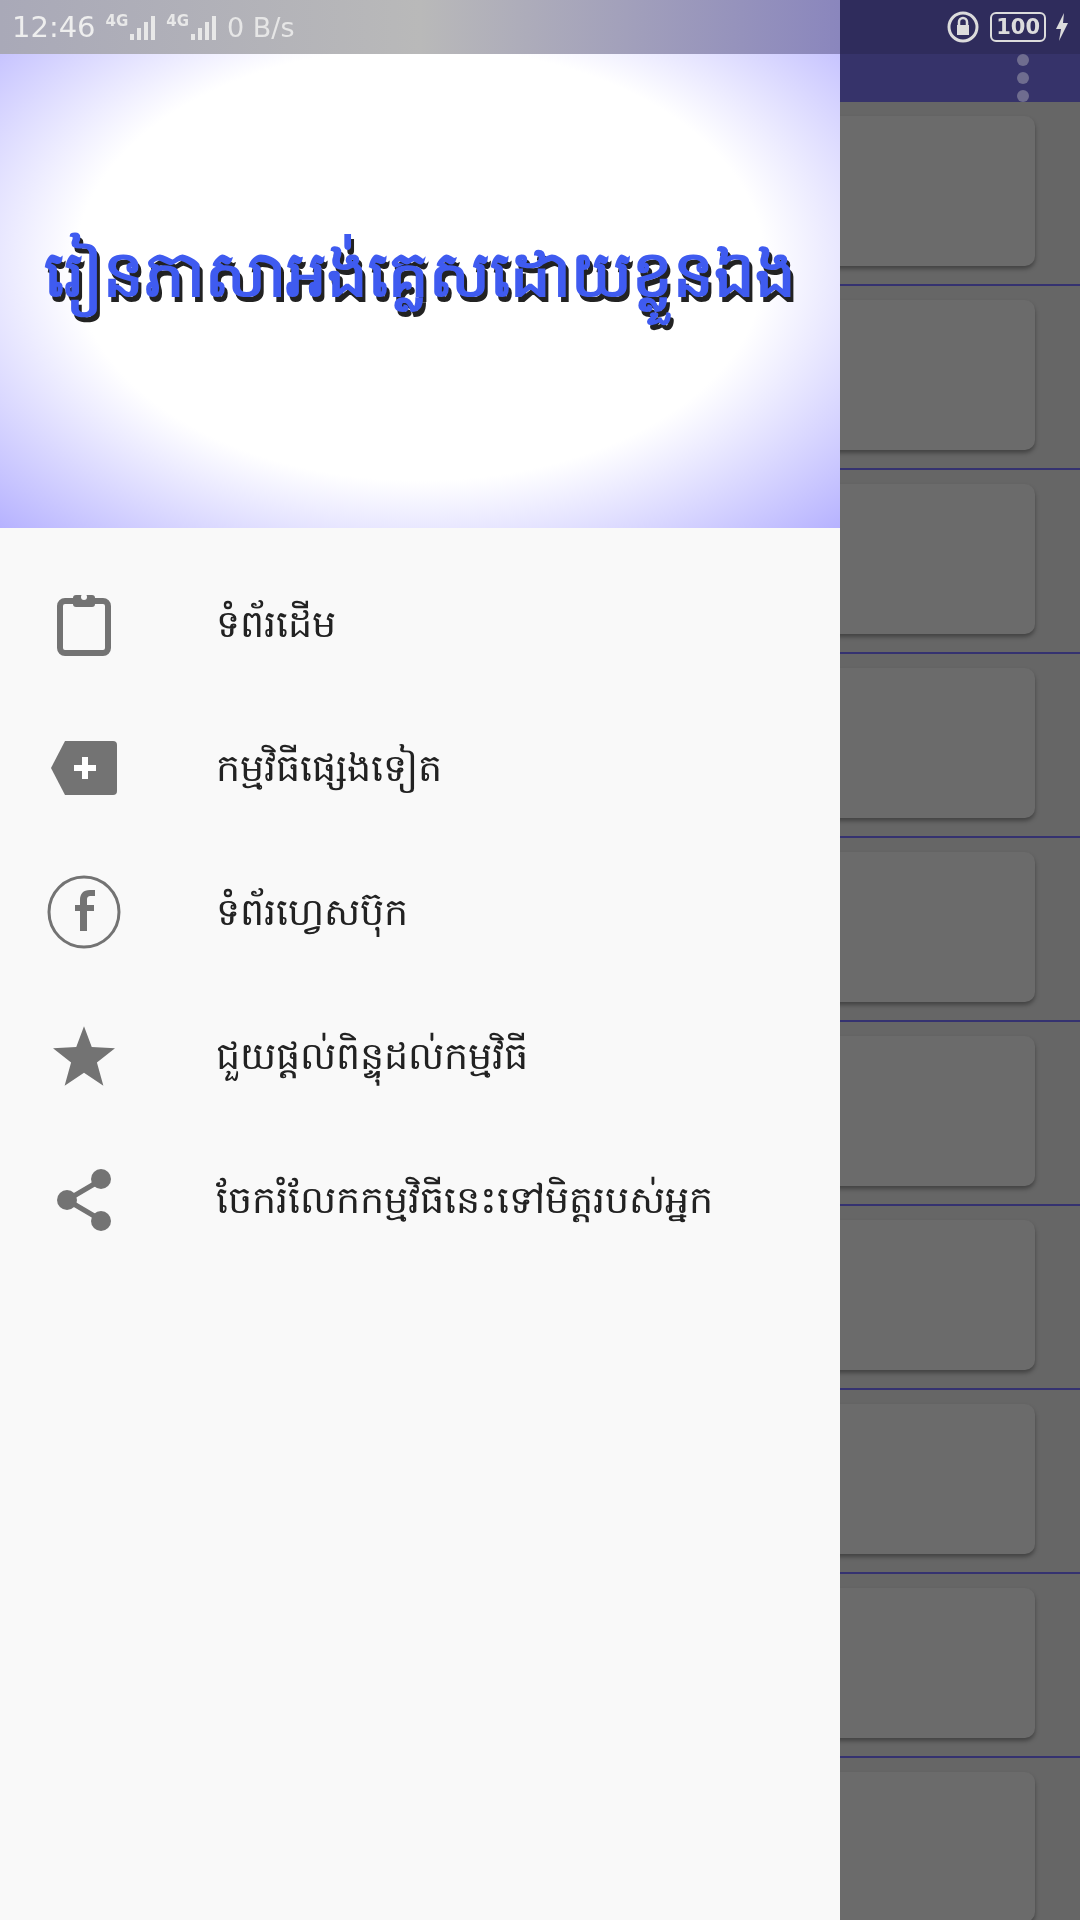  I want to click on share-icon, so click(84, 1200).